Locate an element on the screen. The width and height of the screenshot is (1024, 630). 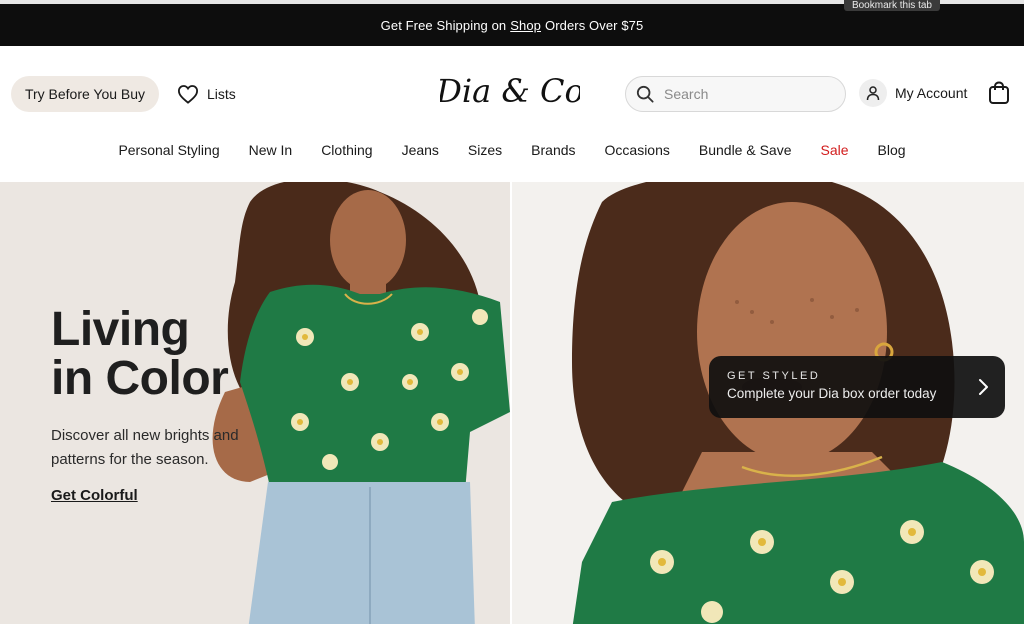
nav-brands: Brands is located at coordinates (553, 155).